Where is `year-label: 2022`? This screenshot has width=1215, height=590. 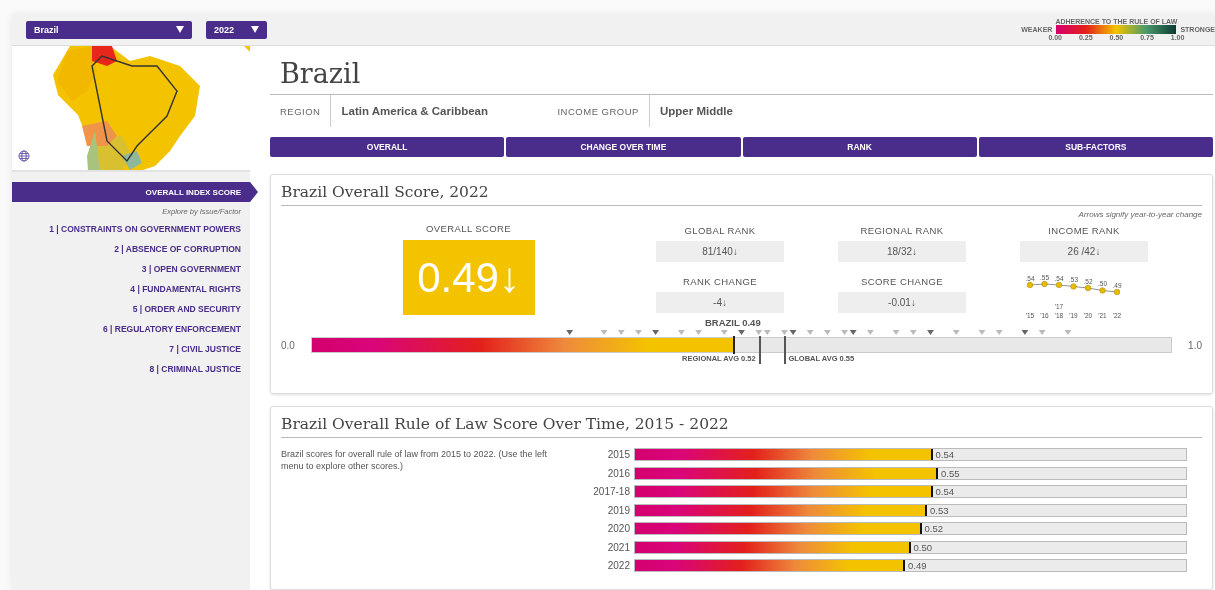
year-label: 2022 is located at coordinates (618, 565).